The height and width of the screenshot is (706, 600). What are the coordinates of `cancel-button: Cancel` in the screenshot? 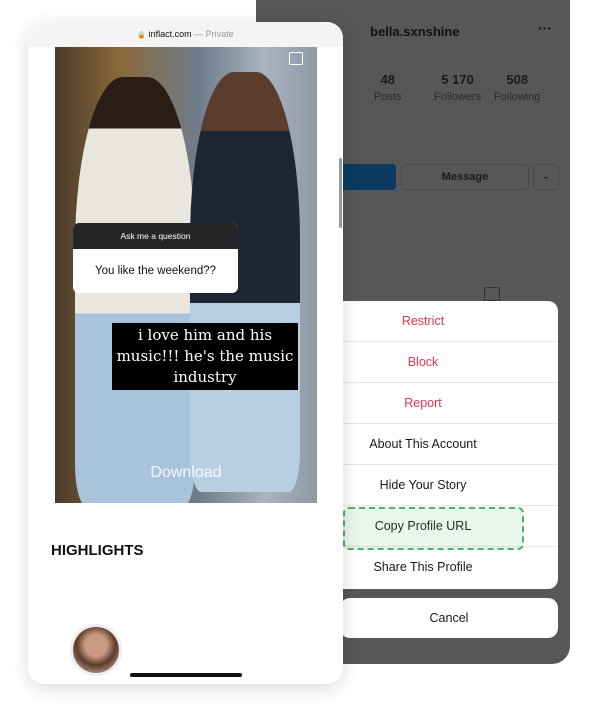 It's located at (449, 618).